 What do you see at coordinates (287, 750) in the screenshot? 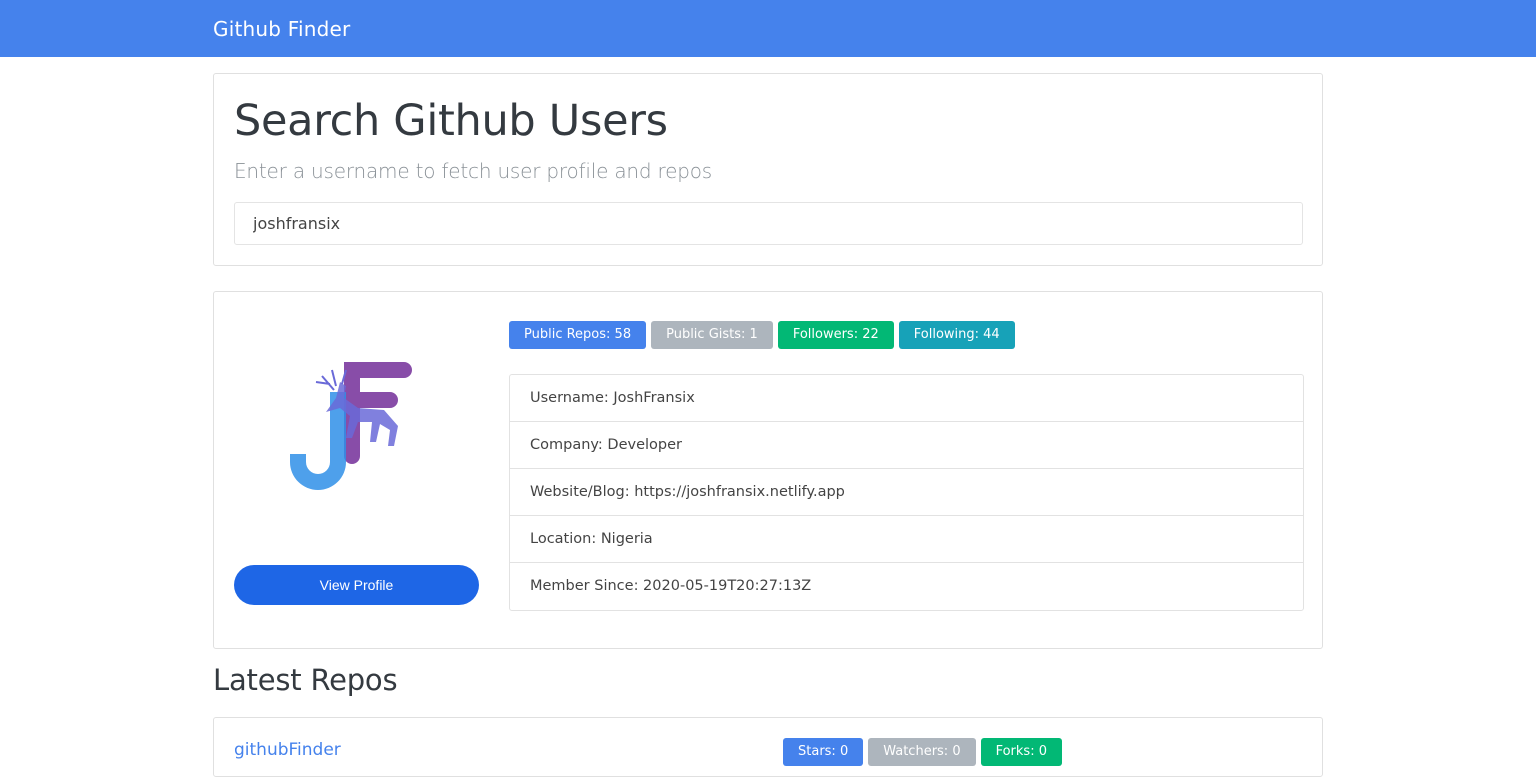
I see `repo-link: githubFinder` at bounding box center [287, 750].